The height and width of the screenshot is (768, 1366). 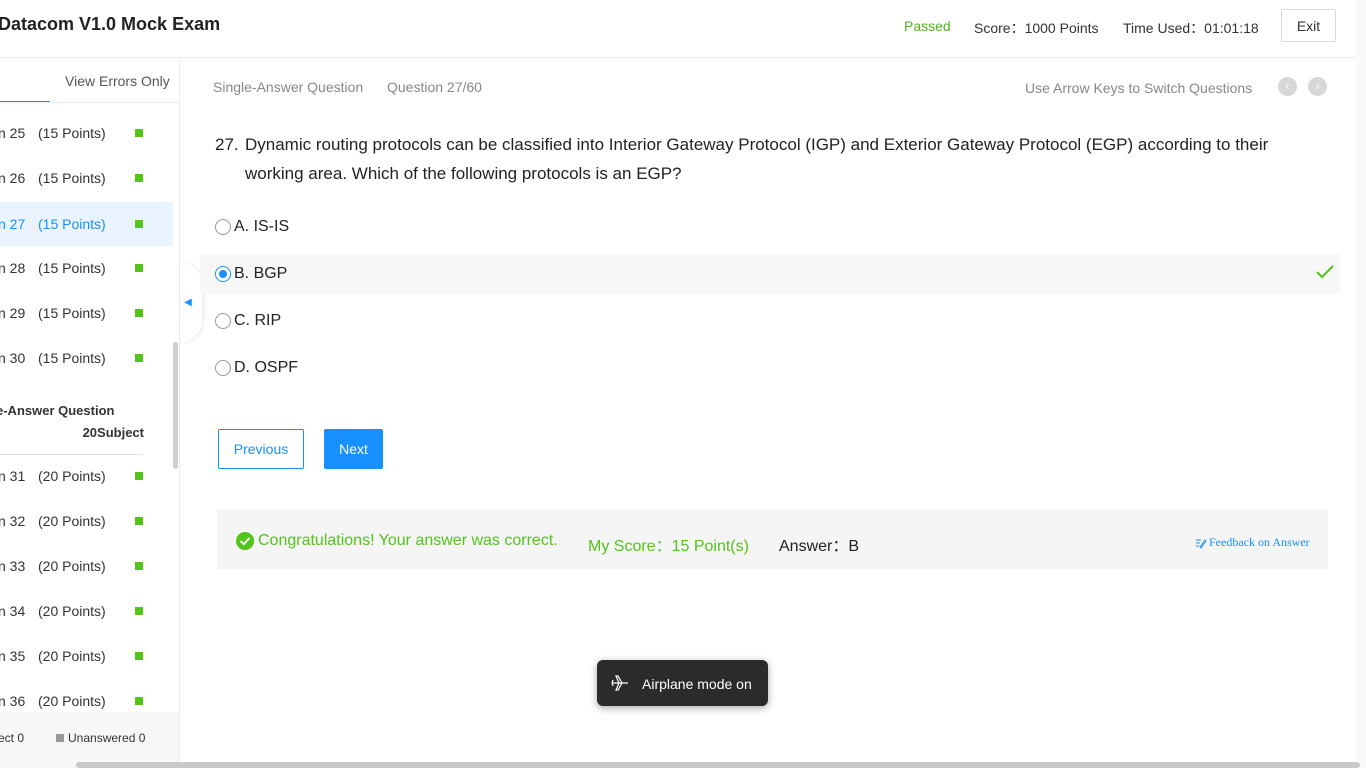 What do you see at coordinates (619, 683) in the screenshot?
I see `airplane-icon` at bounding box center [619, 683].